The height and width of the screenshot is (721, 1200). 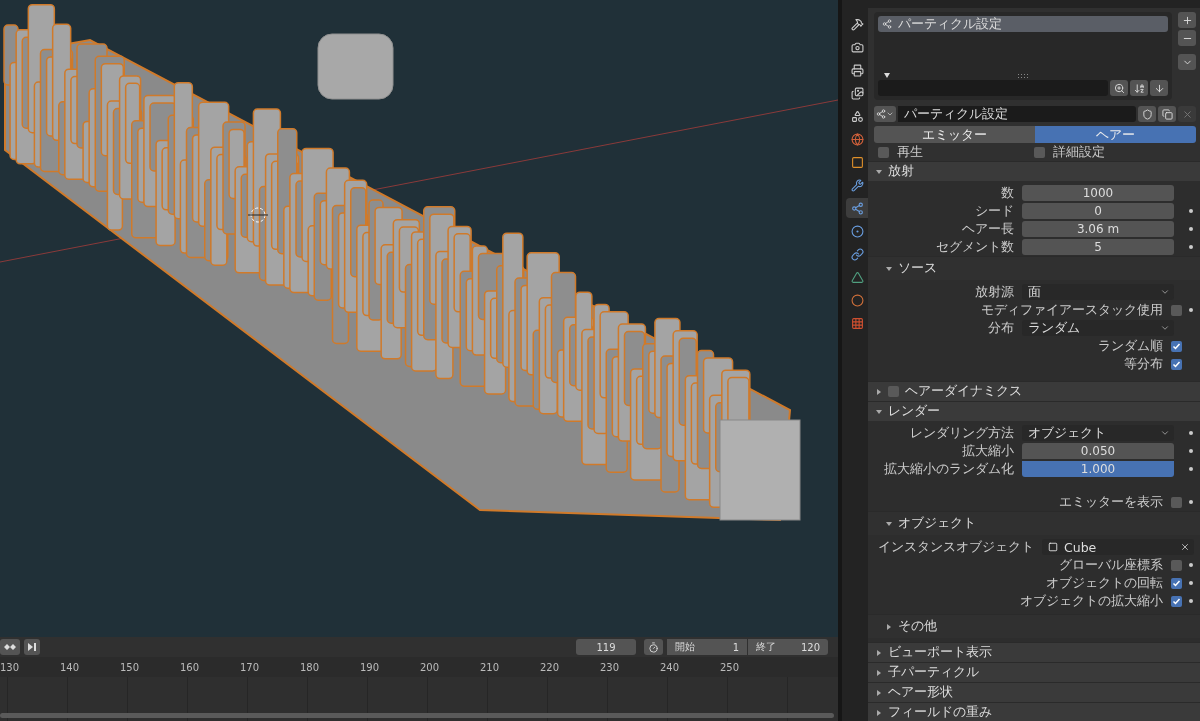 What do you see at coordinates (1079, 152) in the screenshot?
I see `checkbox-label: 詳細設定` at bounding box center [1079, 152].